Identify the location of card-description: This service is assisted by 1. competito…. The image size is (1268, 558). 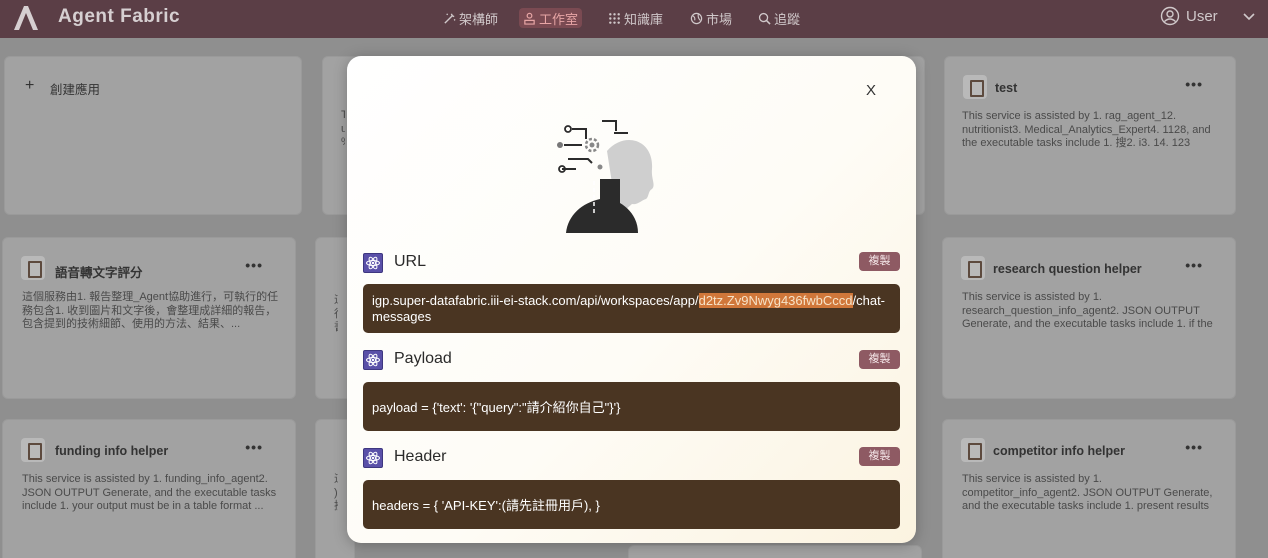
(1087, 493).